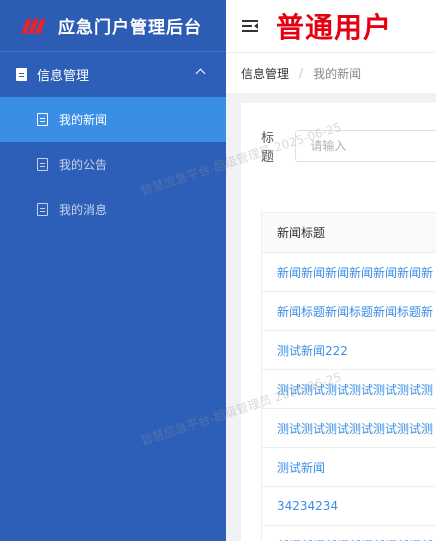 This screenshot has height=541, width=436. I want to click on brand-bar: 应急门户管理后台, so click(113, 26).